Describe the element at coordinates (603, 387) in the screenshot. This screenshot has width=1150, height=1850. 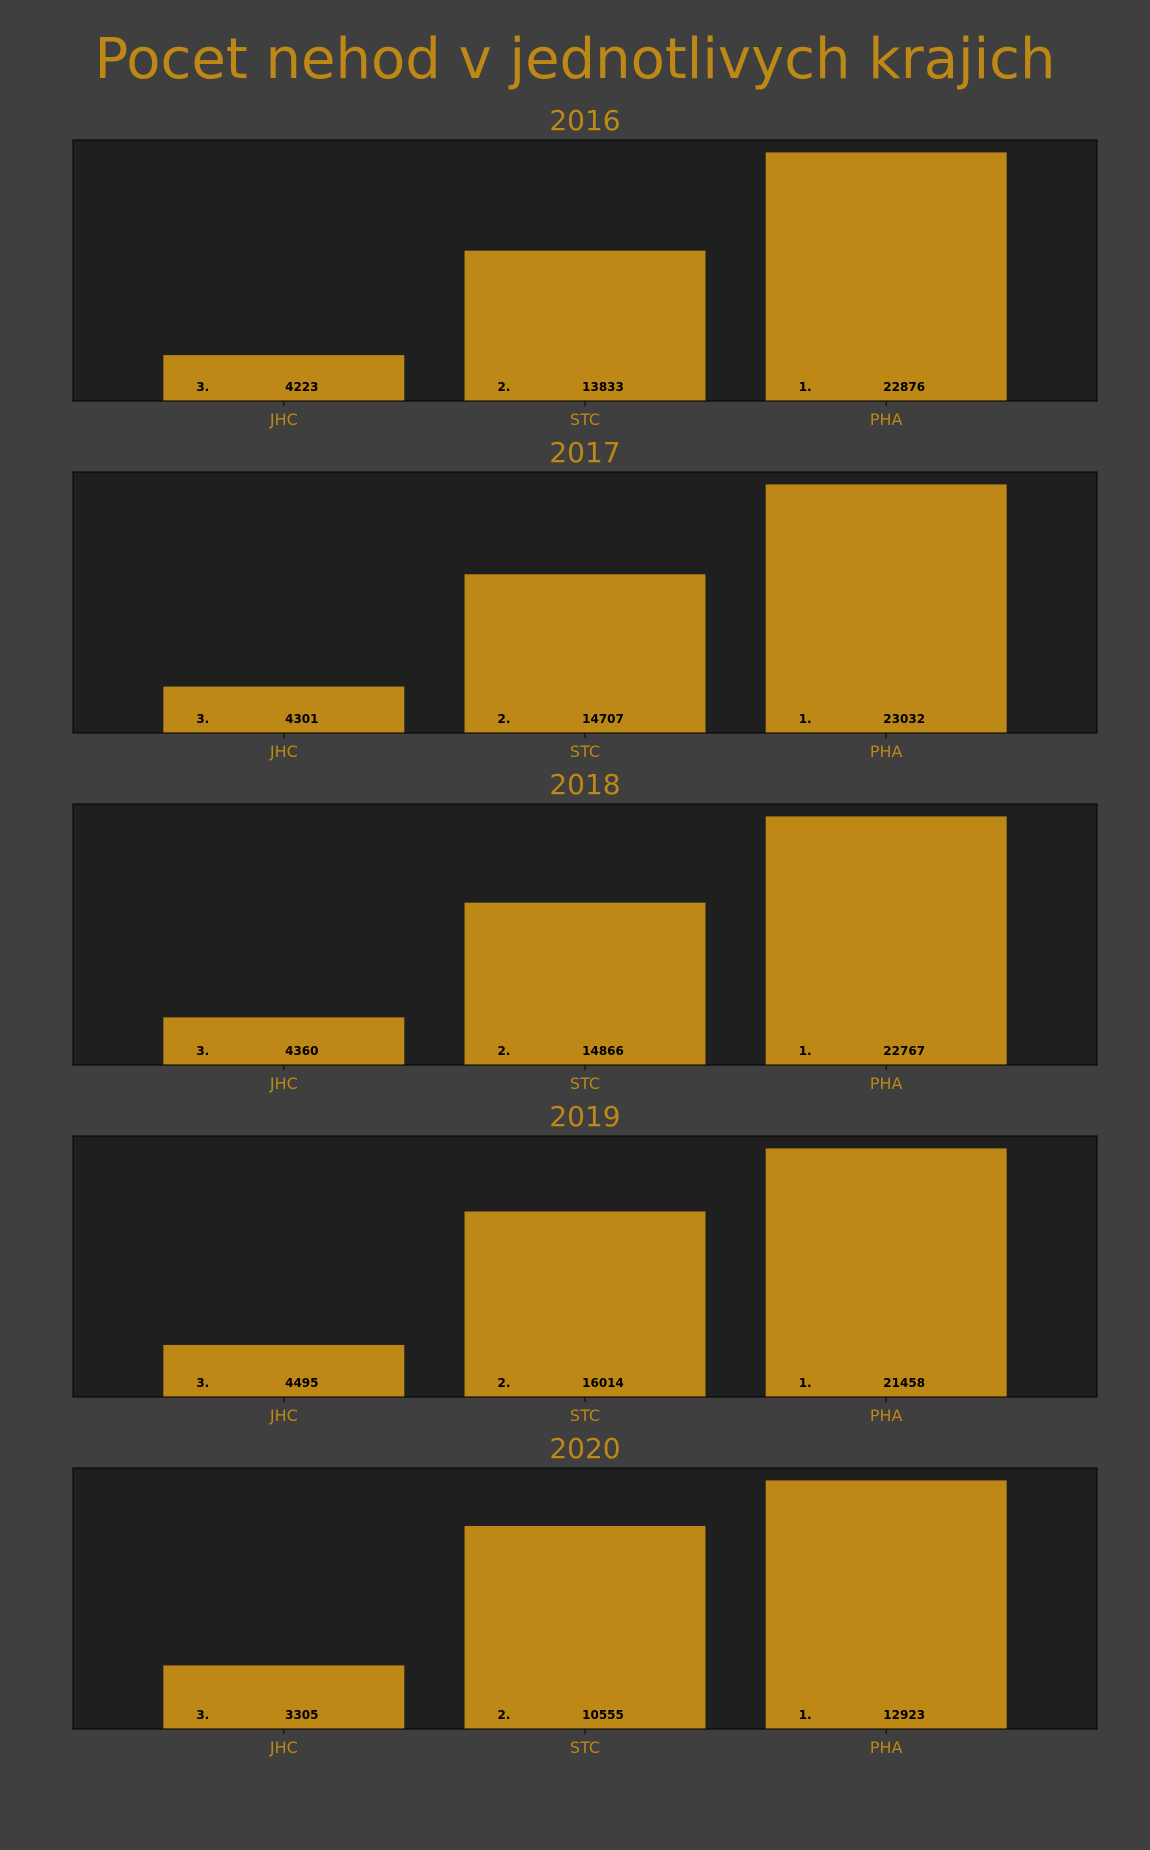
I see `value-label: 13833` at that location.